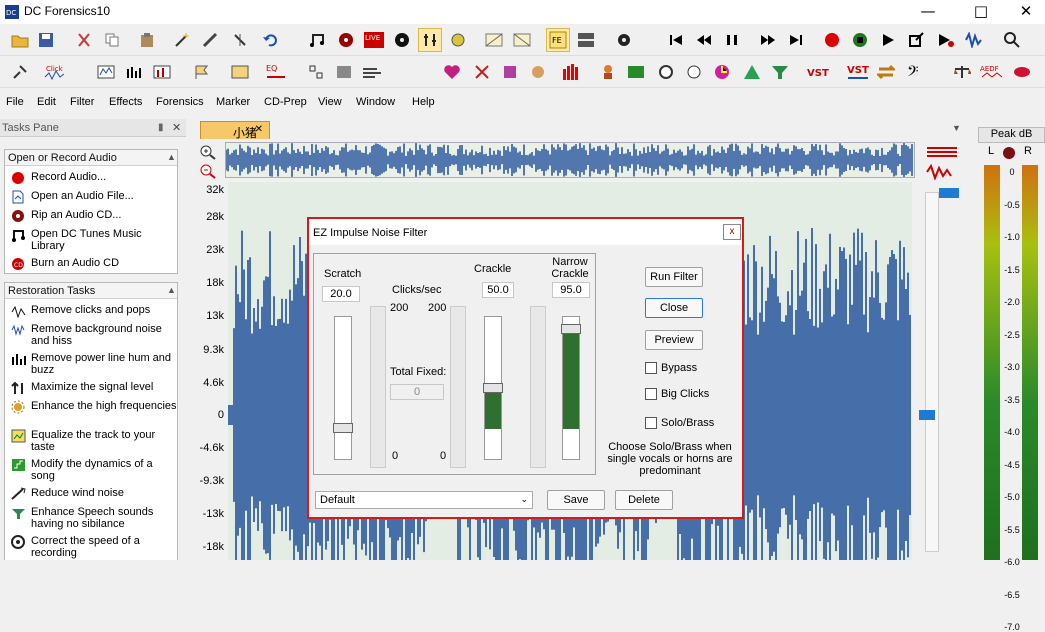 This screenshot has width=1045, height=632. What do you see at coordinates (888, 40) in the screenshot?
I see `play-icon` at bounding box center [888, 40].